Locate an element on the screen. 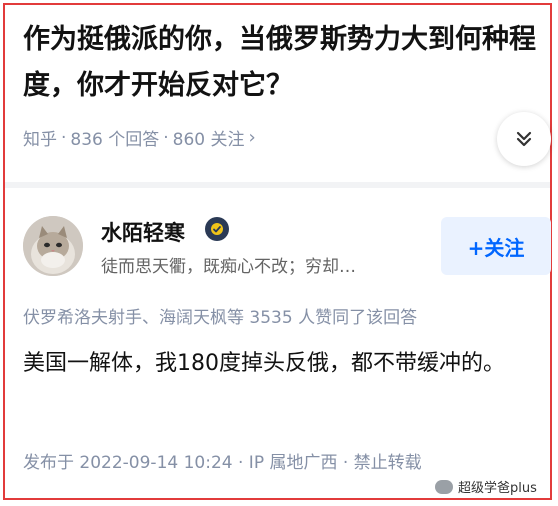 The height and width of the screenshot is (506, 558). question-meta: 知乎 · 836 个回答 · 860 关注 › is located at coordinates (139, 137).